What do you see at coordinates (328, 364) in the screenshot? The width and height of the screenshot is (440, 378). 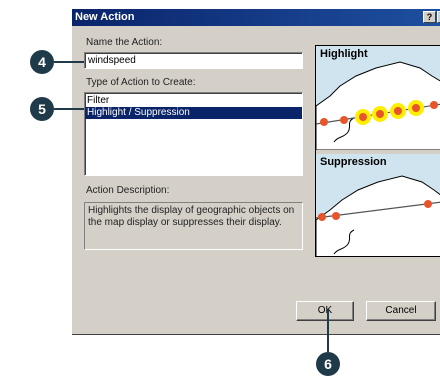 I see `callout-6: 6` at bounding box center [328, 364].